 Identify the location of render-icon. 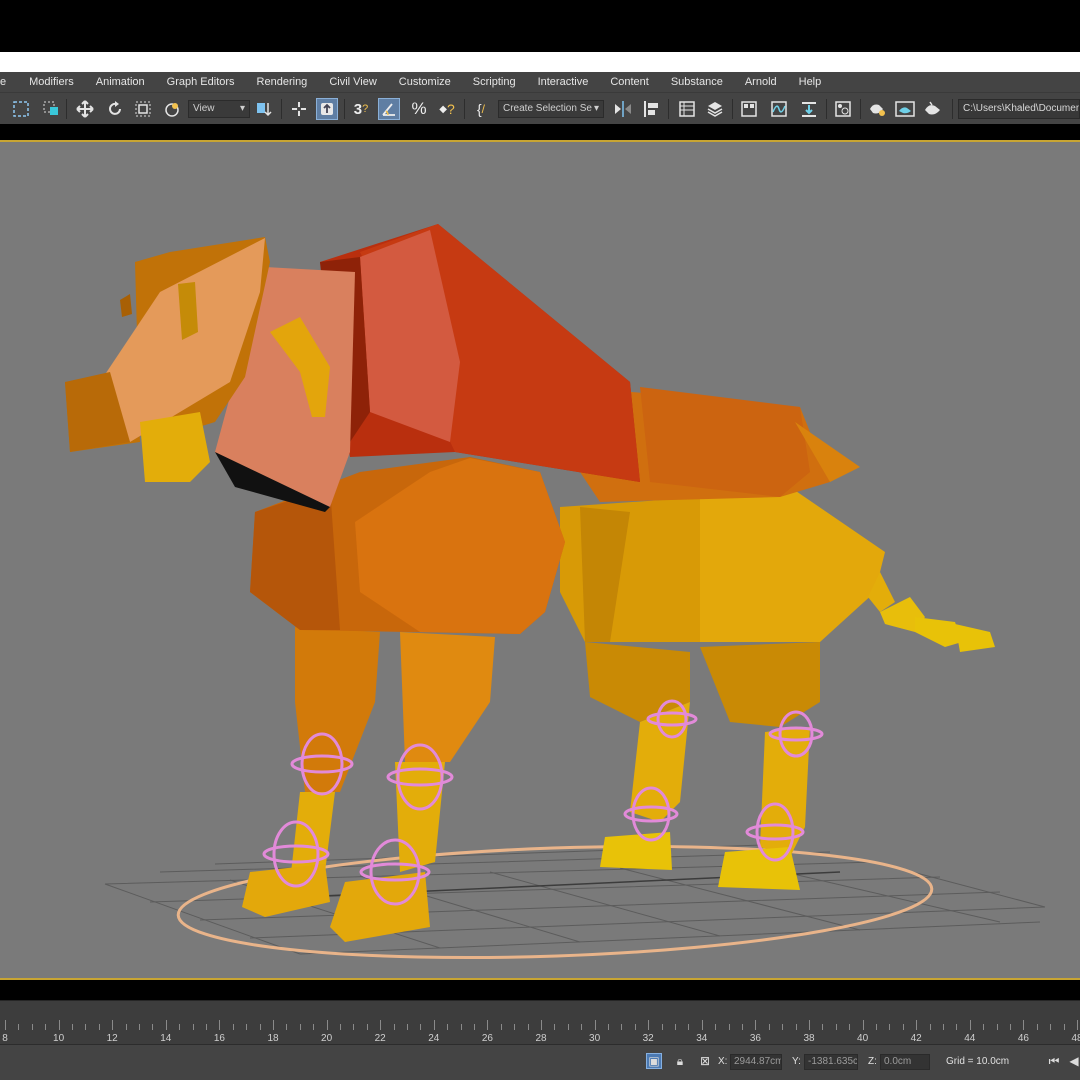
(933, 109).